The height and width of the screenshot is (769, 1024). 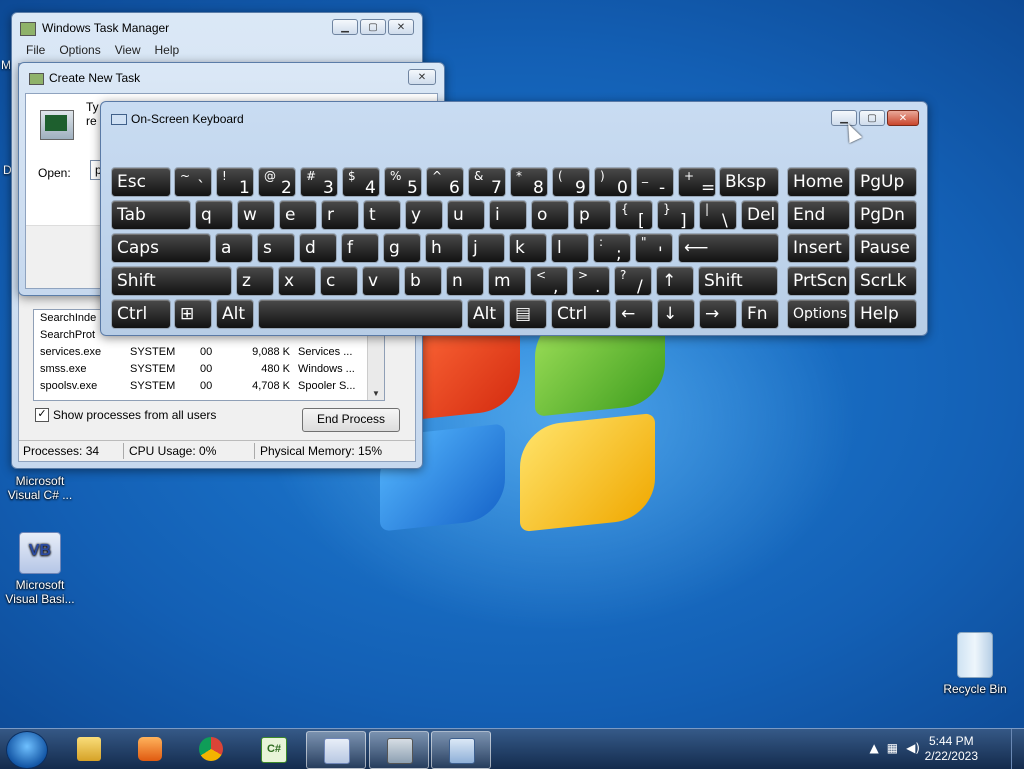 What do you see at coordinates (634, 314) in the screenshot?
I see `key-: ←` at bounding box center [634, 314].